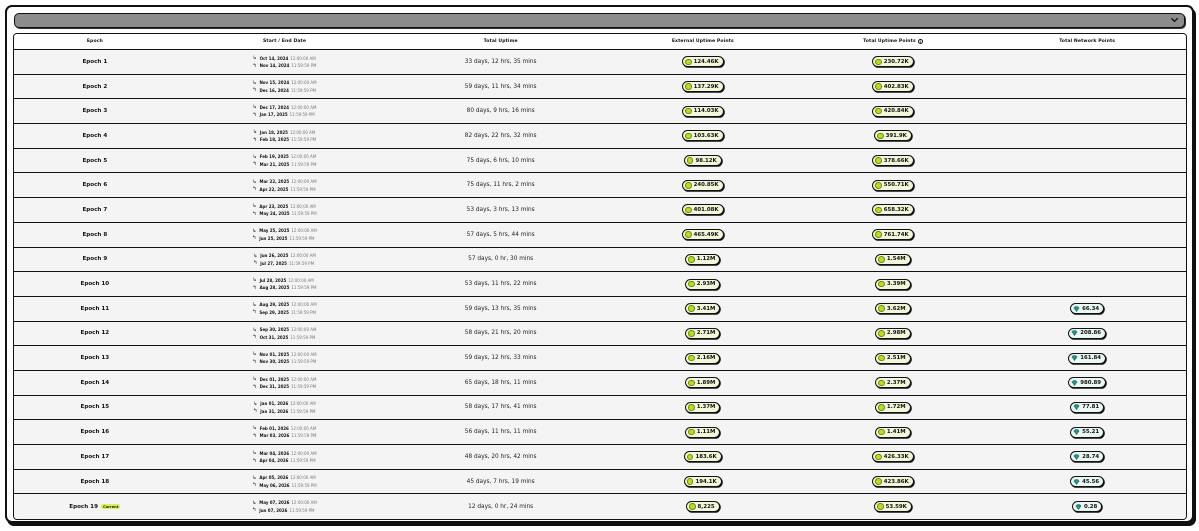 The width and height of the screenshot is (1199, 531). What do you see at coordinates (94, 41) in the screenshot?
I see `header-epoch: Epoch` at bounding box center [94, 41].